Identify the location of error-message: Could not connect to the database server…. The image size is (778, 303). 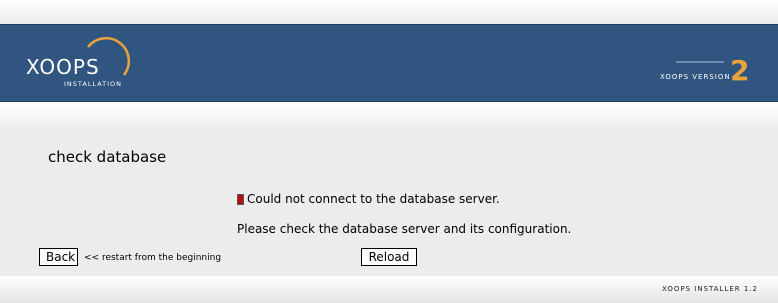
(373, 199).